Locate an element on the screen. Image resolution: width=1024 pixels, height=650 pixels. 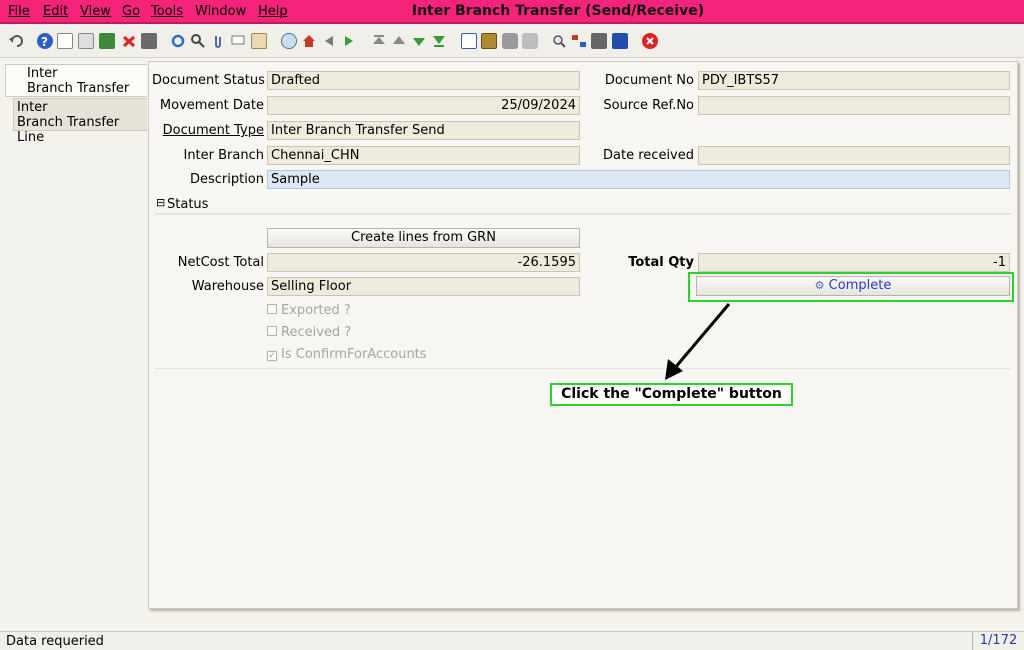
annotation-arrow is located at coordinates (698, 341).